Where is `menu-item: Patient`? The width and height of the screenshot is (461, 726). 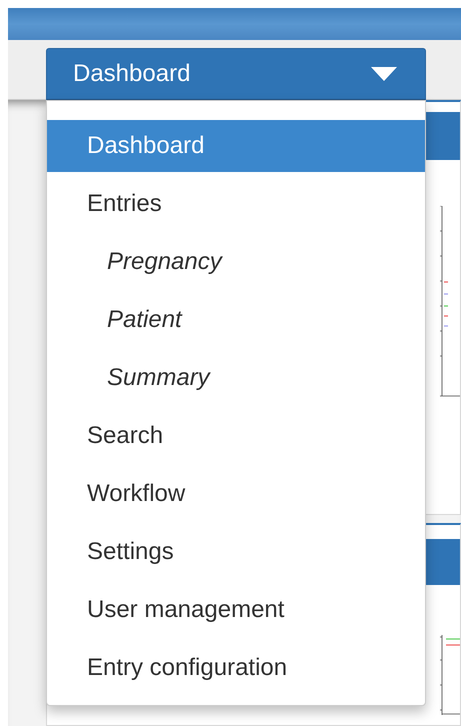
menu-item: Patient is located at coordinates (236, 320).